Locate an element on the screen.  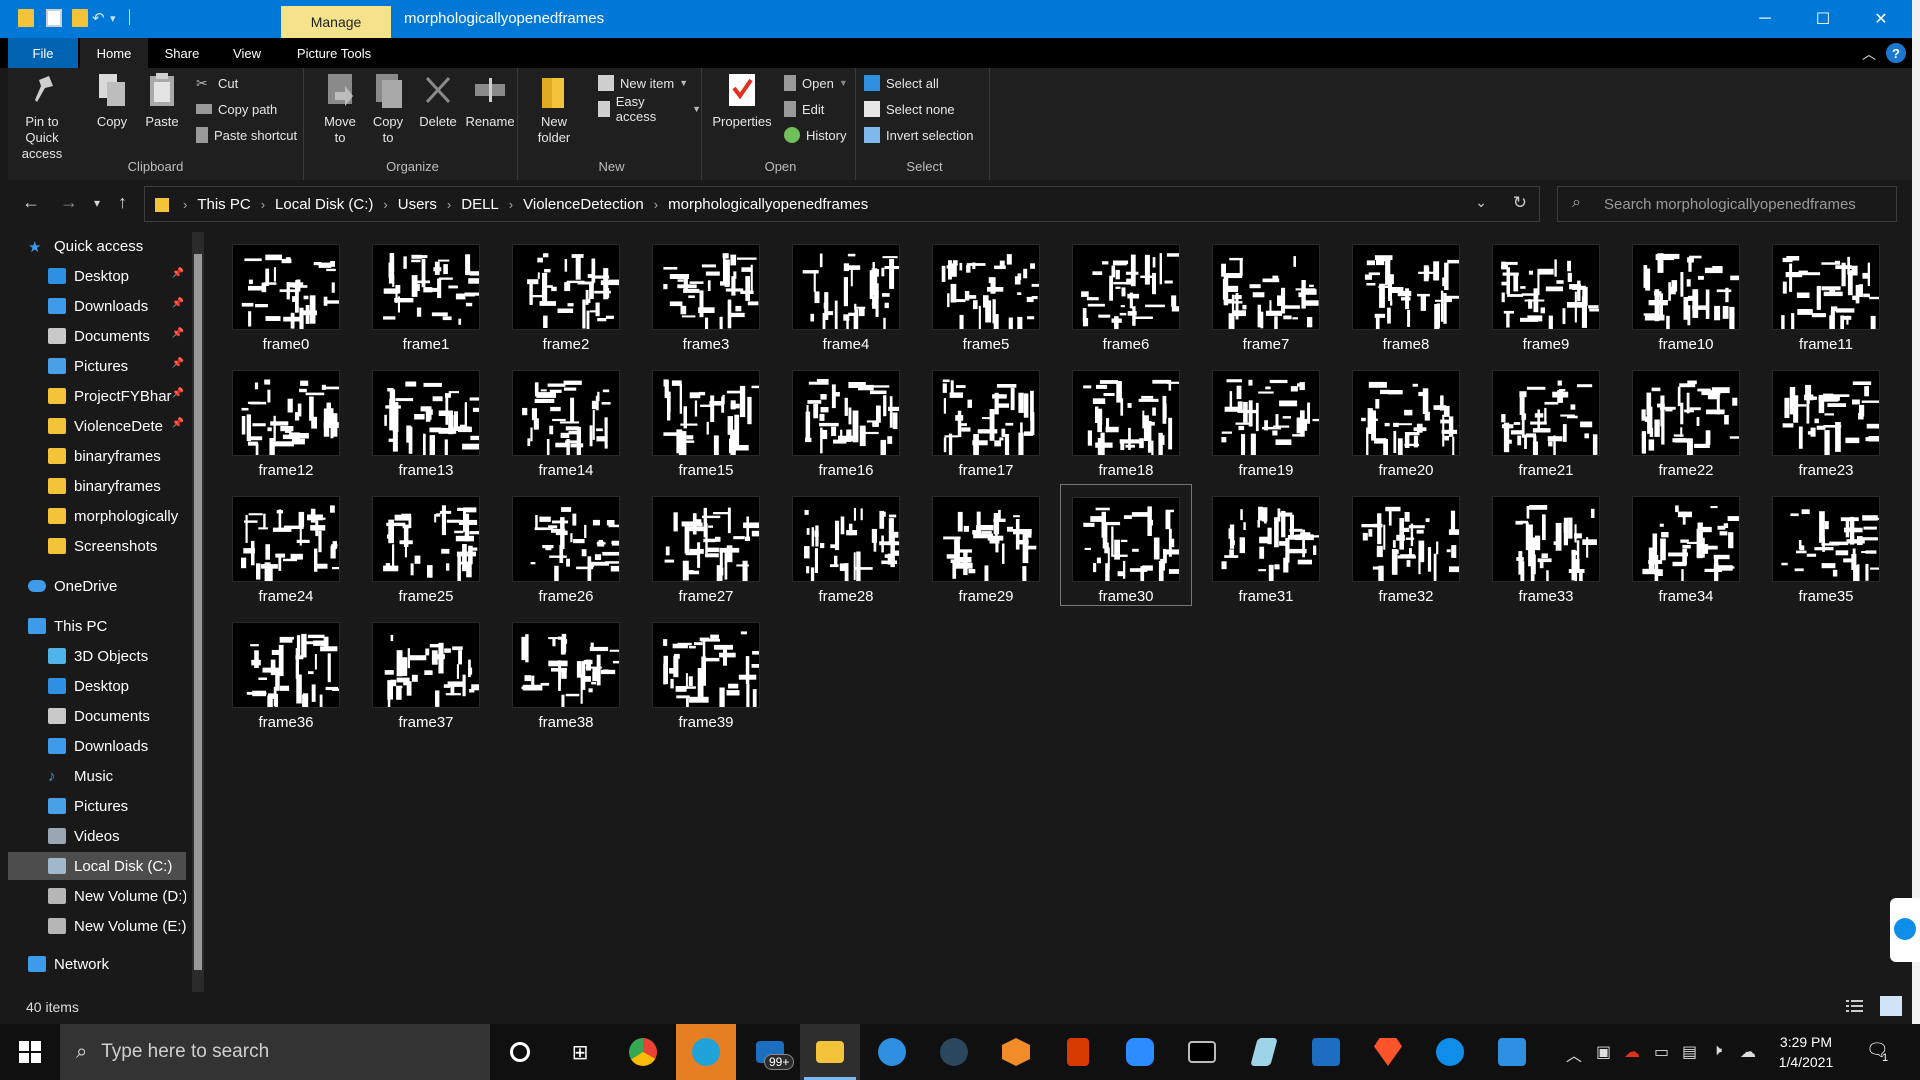
file-item: frame27 is located at coordinates (706, 545).